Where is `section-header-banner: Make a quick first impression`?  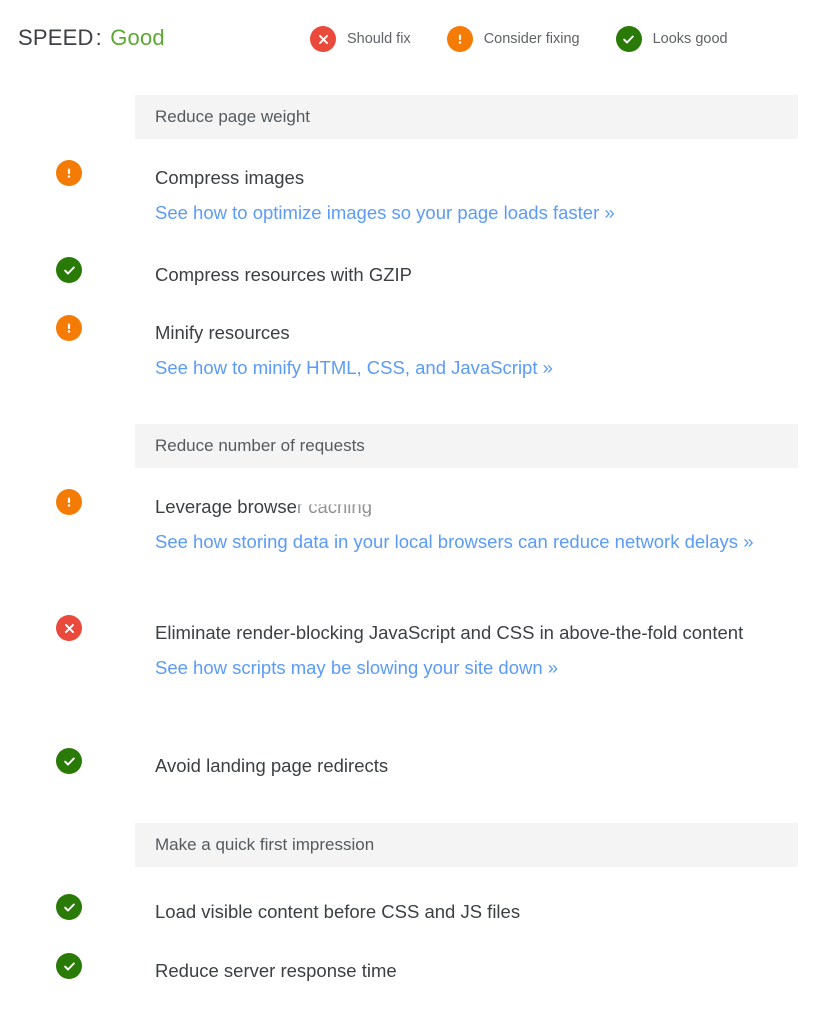 section-header-banner: Make a quick first impression is located at coordinates (466, 845).